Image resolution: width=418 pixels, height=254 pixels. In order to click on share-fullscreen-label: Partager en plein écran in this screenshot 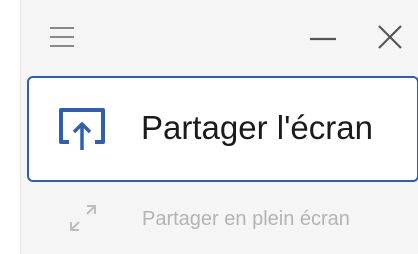, I will do `click(246, 219)`.